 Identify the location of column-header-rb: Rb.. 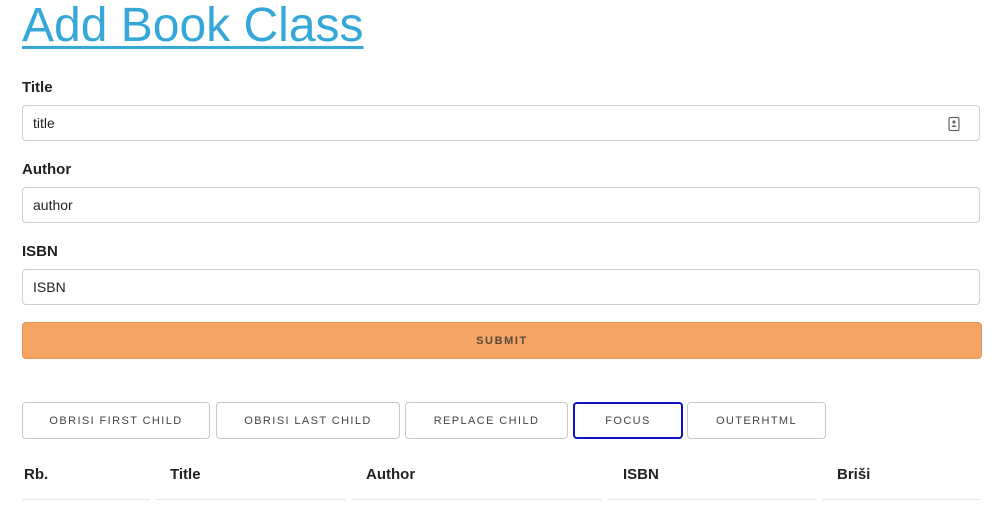
(36, 474).